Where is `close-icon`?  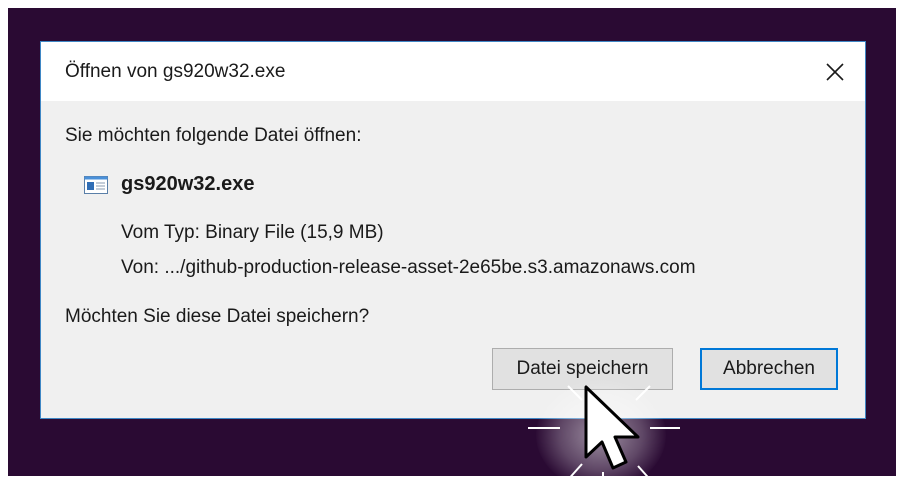 close-icon is located at coordinates (835, 71).